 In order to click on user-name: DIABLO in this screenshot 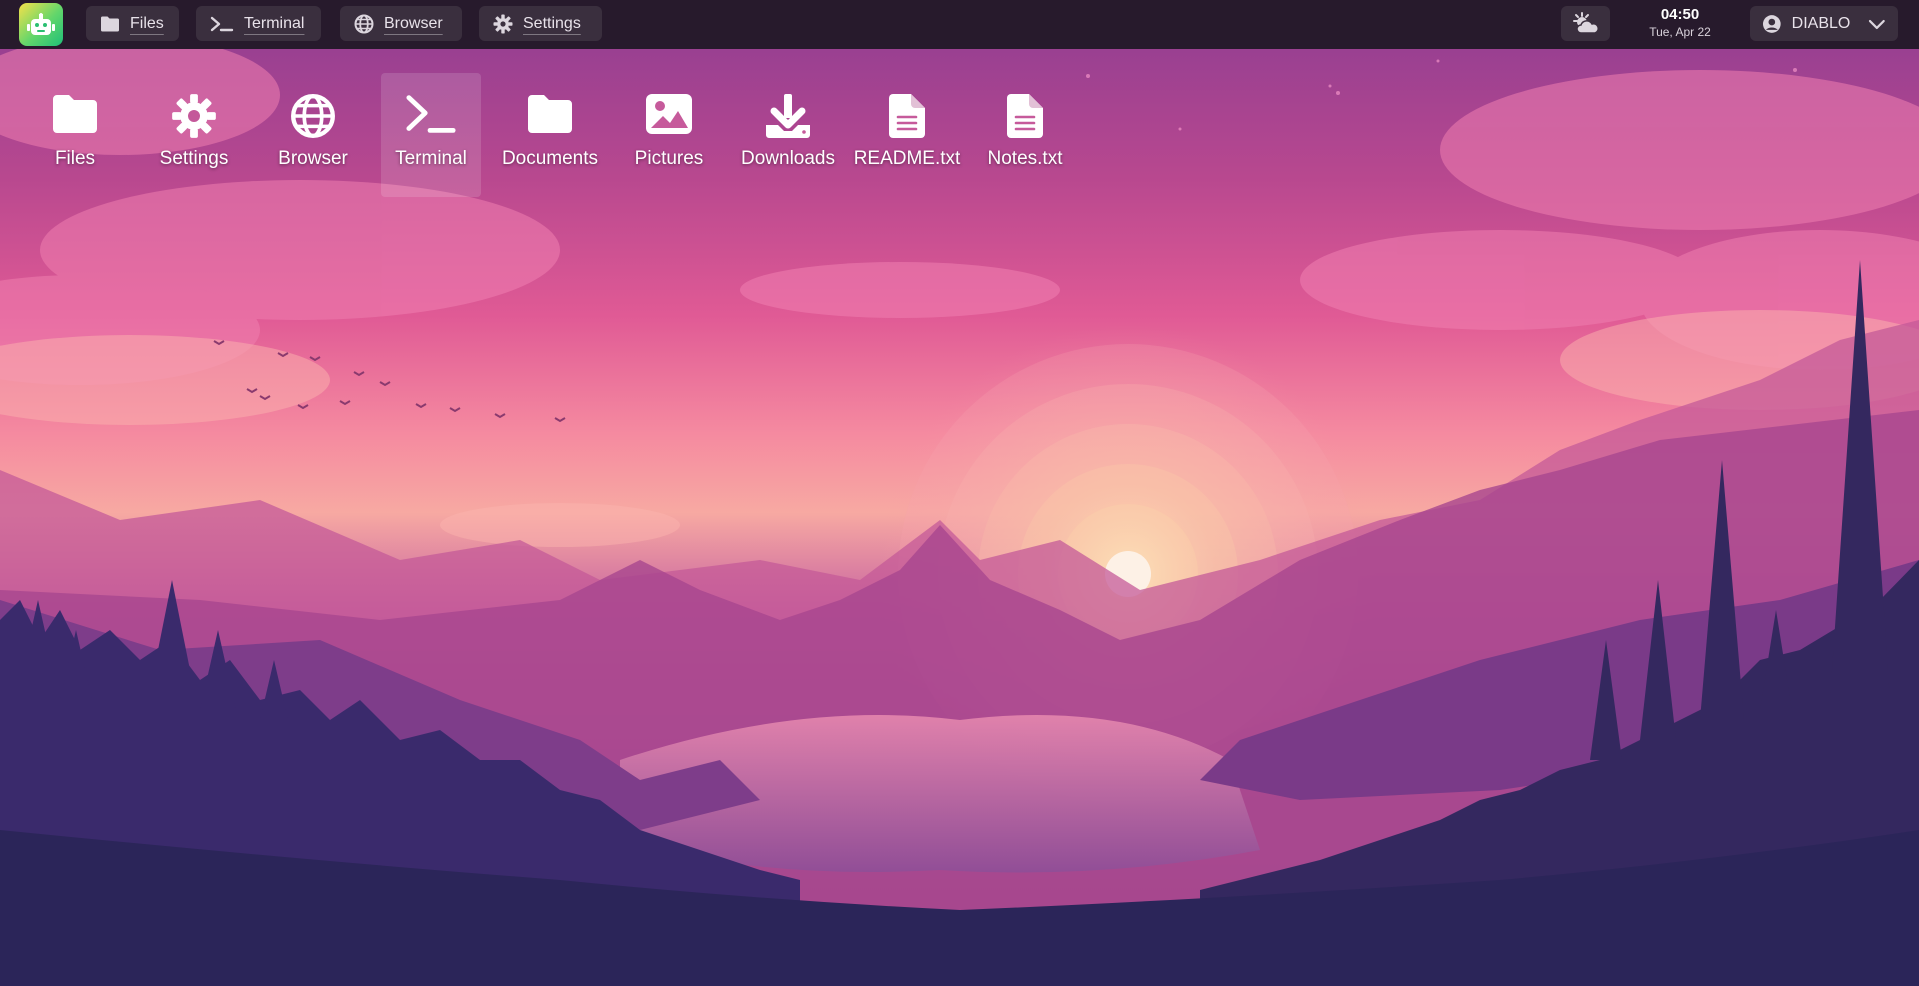, I will do `click(1821, 23)`.